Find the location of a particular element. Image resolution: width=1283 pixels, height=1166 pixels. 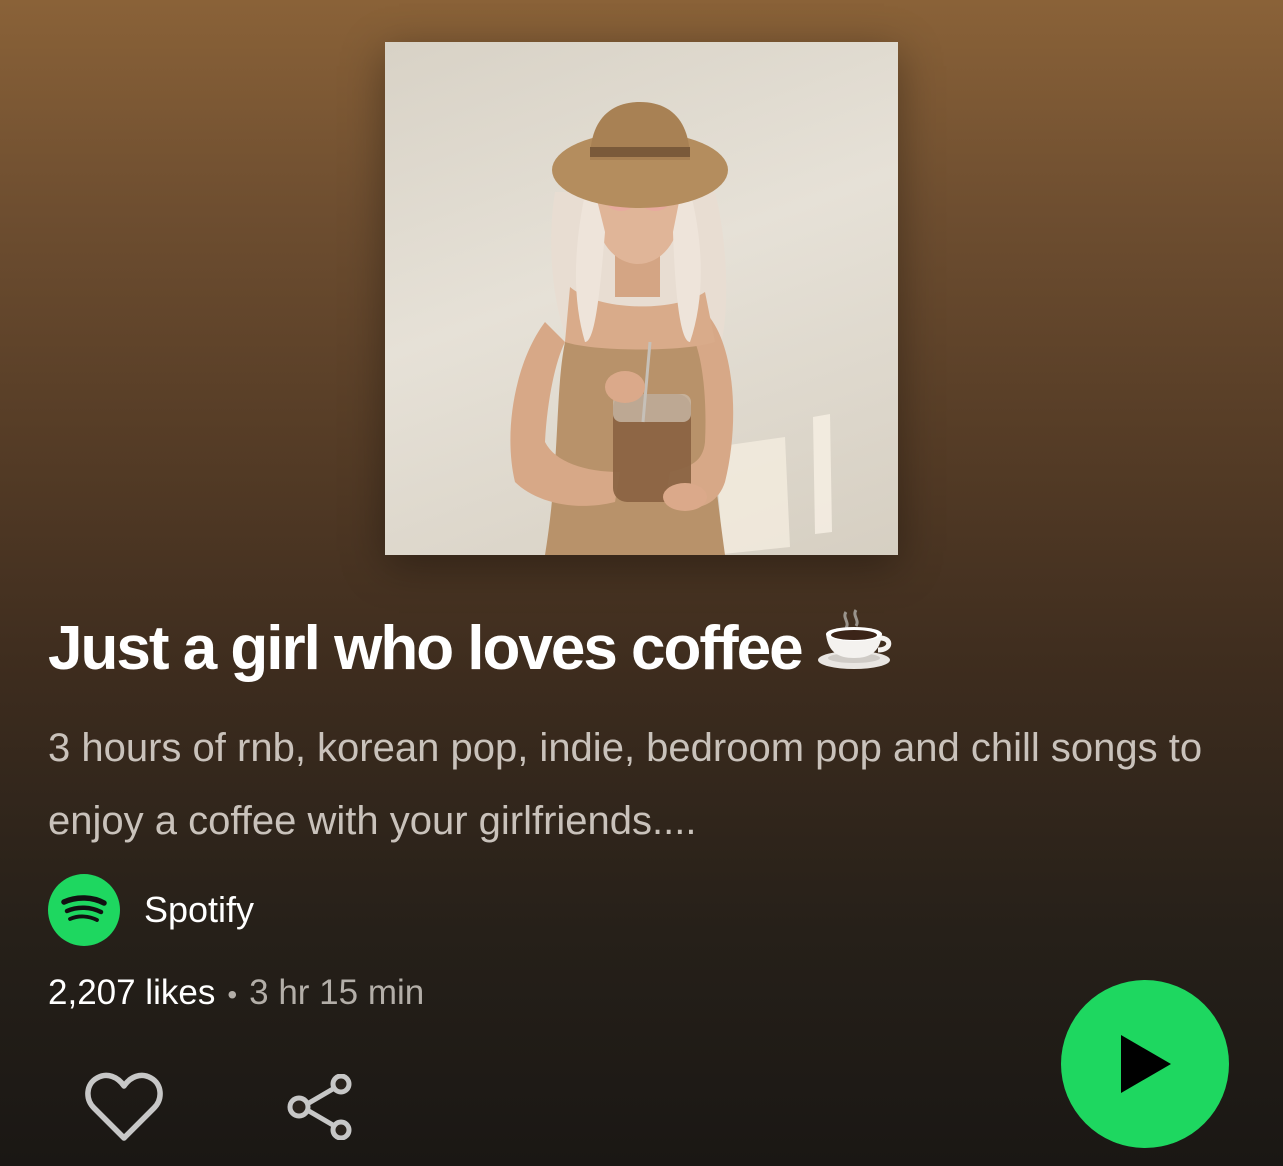

playlist-title: Just a girl who loves coffee is located at coordinates (470, 649).